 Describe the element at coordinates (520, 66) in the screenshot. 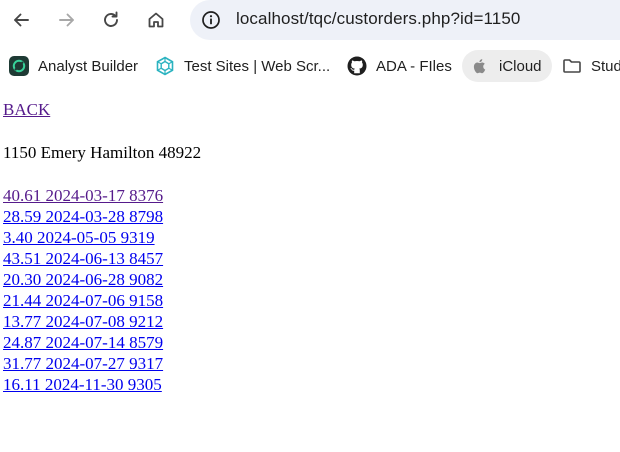

I see `bookmark-label: iCloud` at that location.